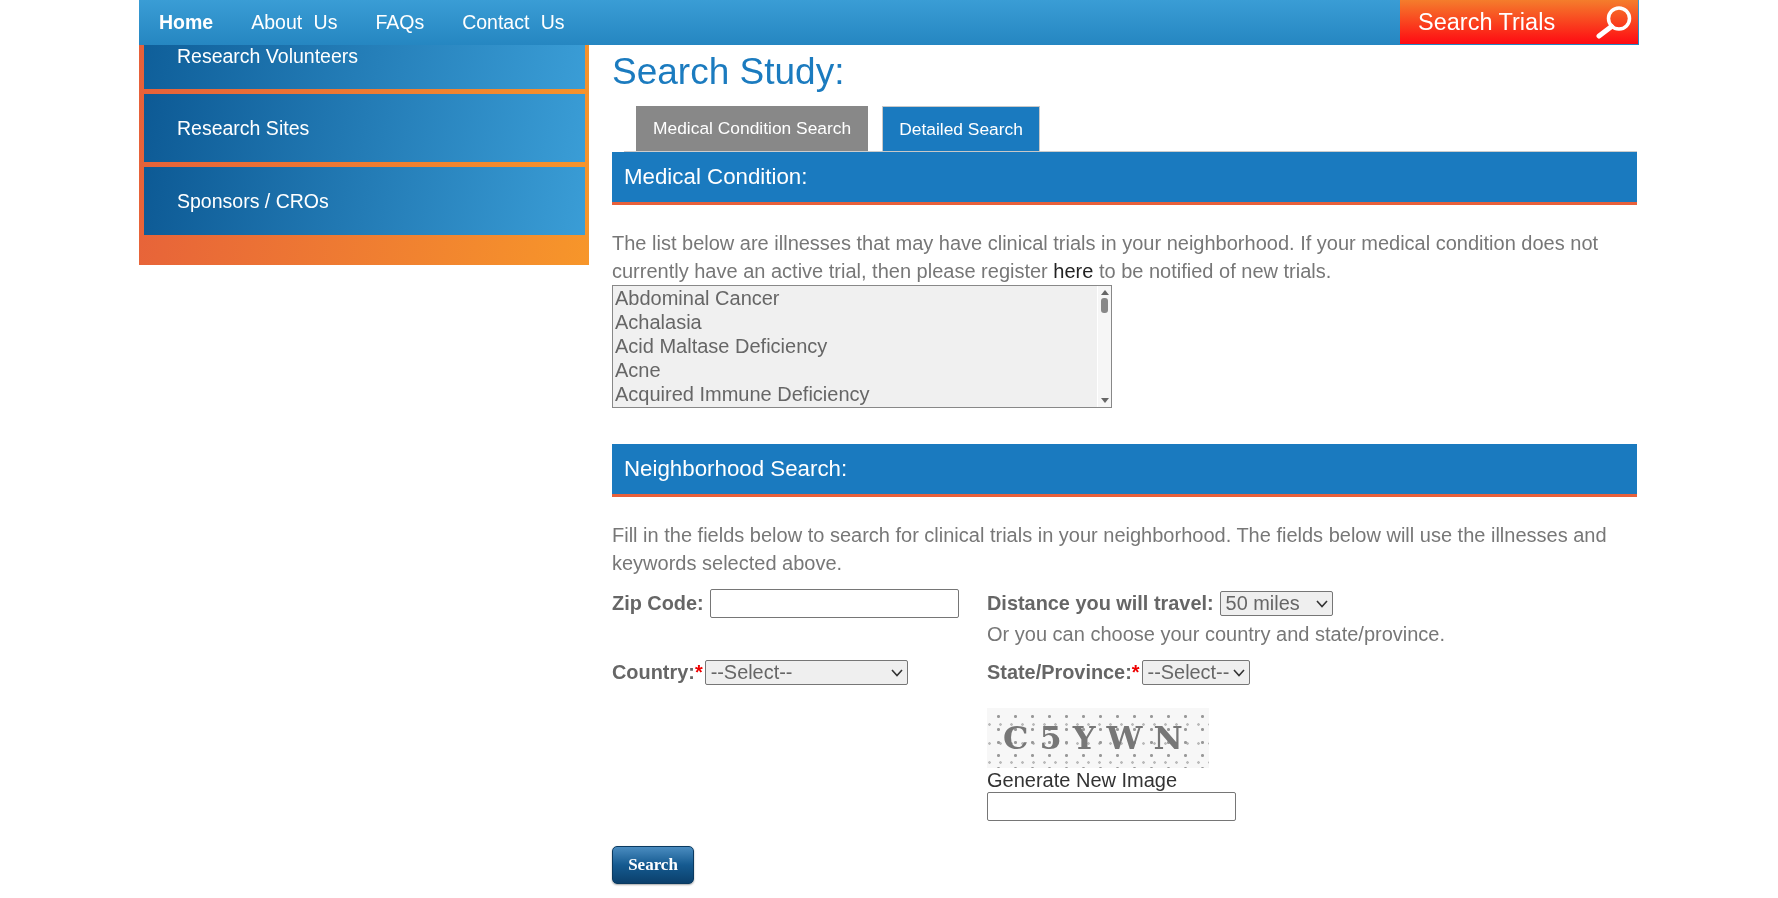 This screenshot has width=1778, height=898. Describe the element at coordinates (294, 22) in the screenshot. I see `nav-link: About Us` at that location.